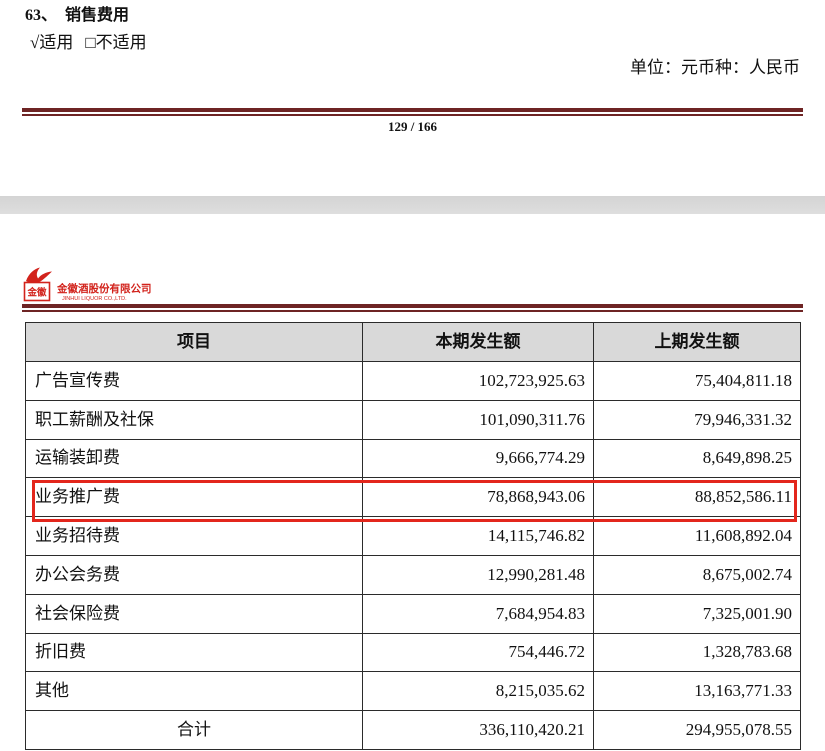 Image resolution: width=825 pixels, height=751 pixels. I want to click on table-header-row: 项目 本期发生额 上期发生额, so click(413, 342).